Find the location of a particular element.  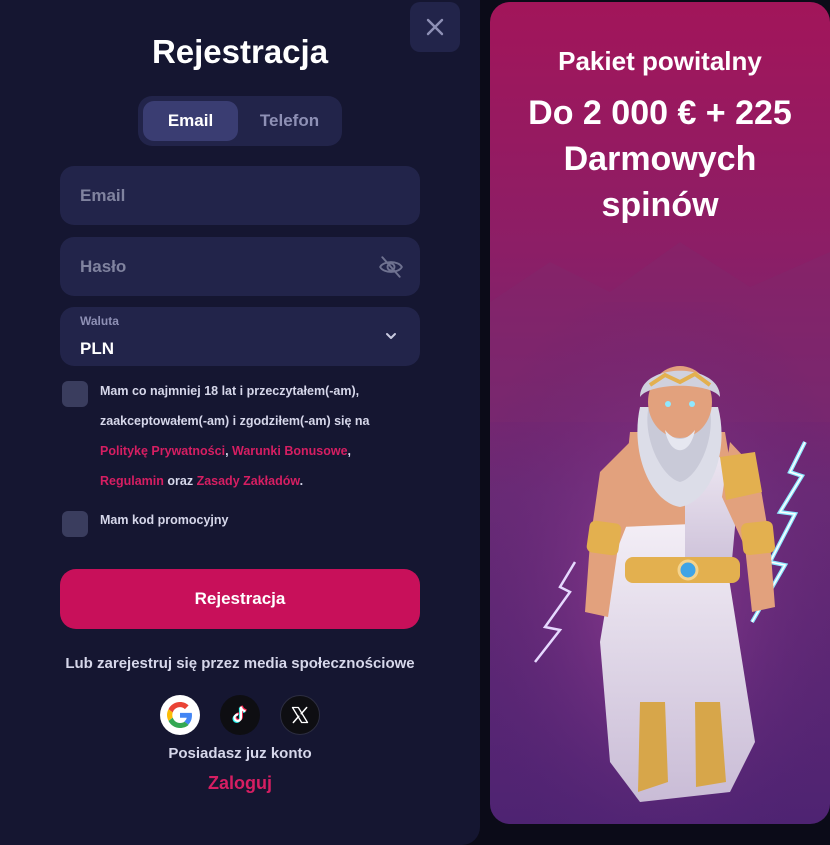

terms-checkbox is located at coordinates (75, 394).